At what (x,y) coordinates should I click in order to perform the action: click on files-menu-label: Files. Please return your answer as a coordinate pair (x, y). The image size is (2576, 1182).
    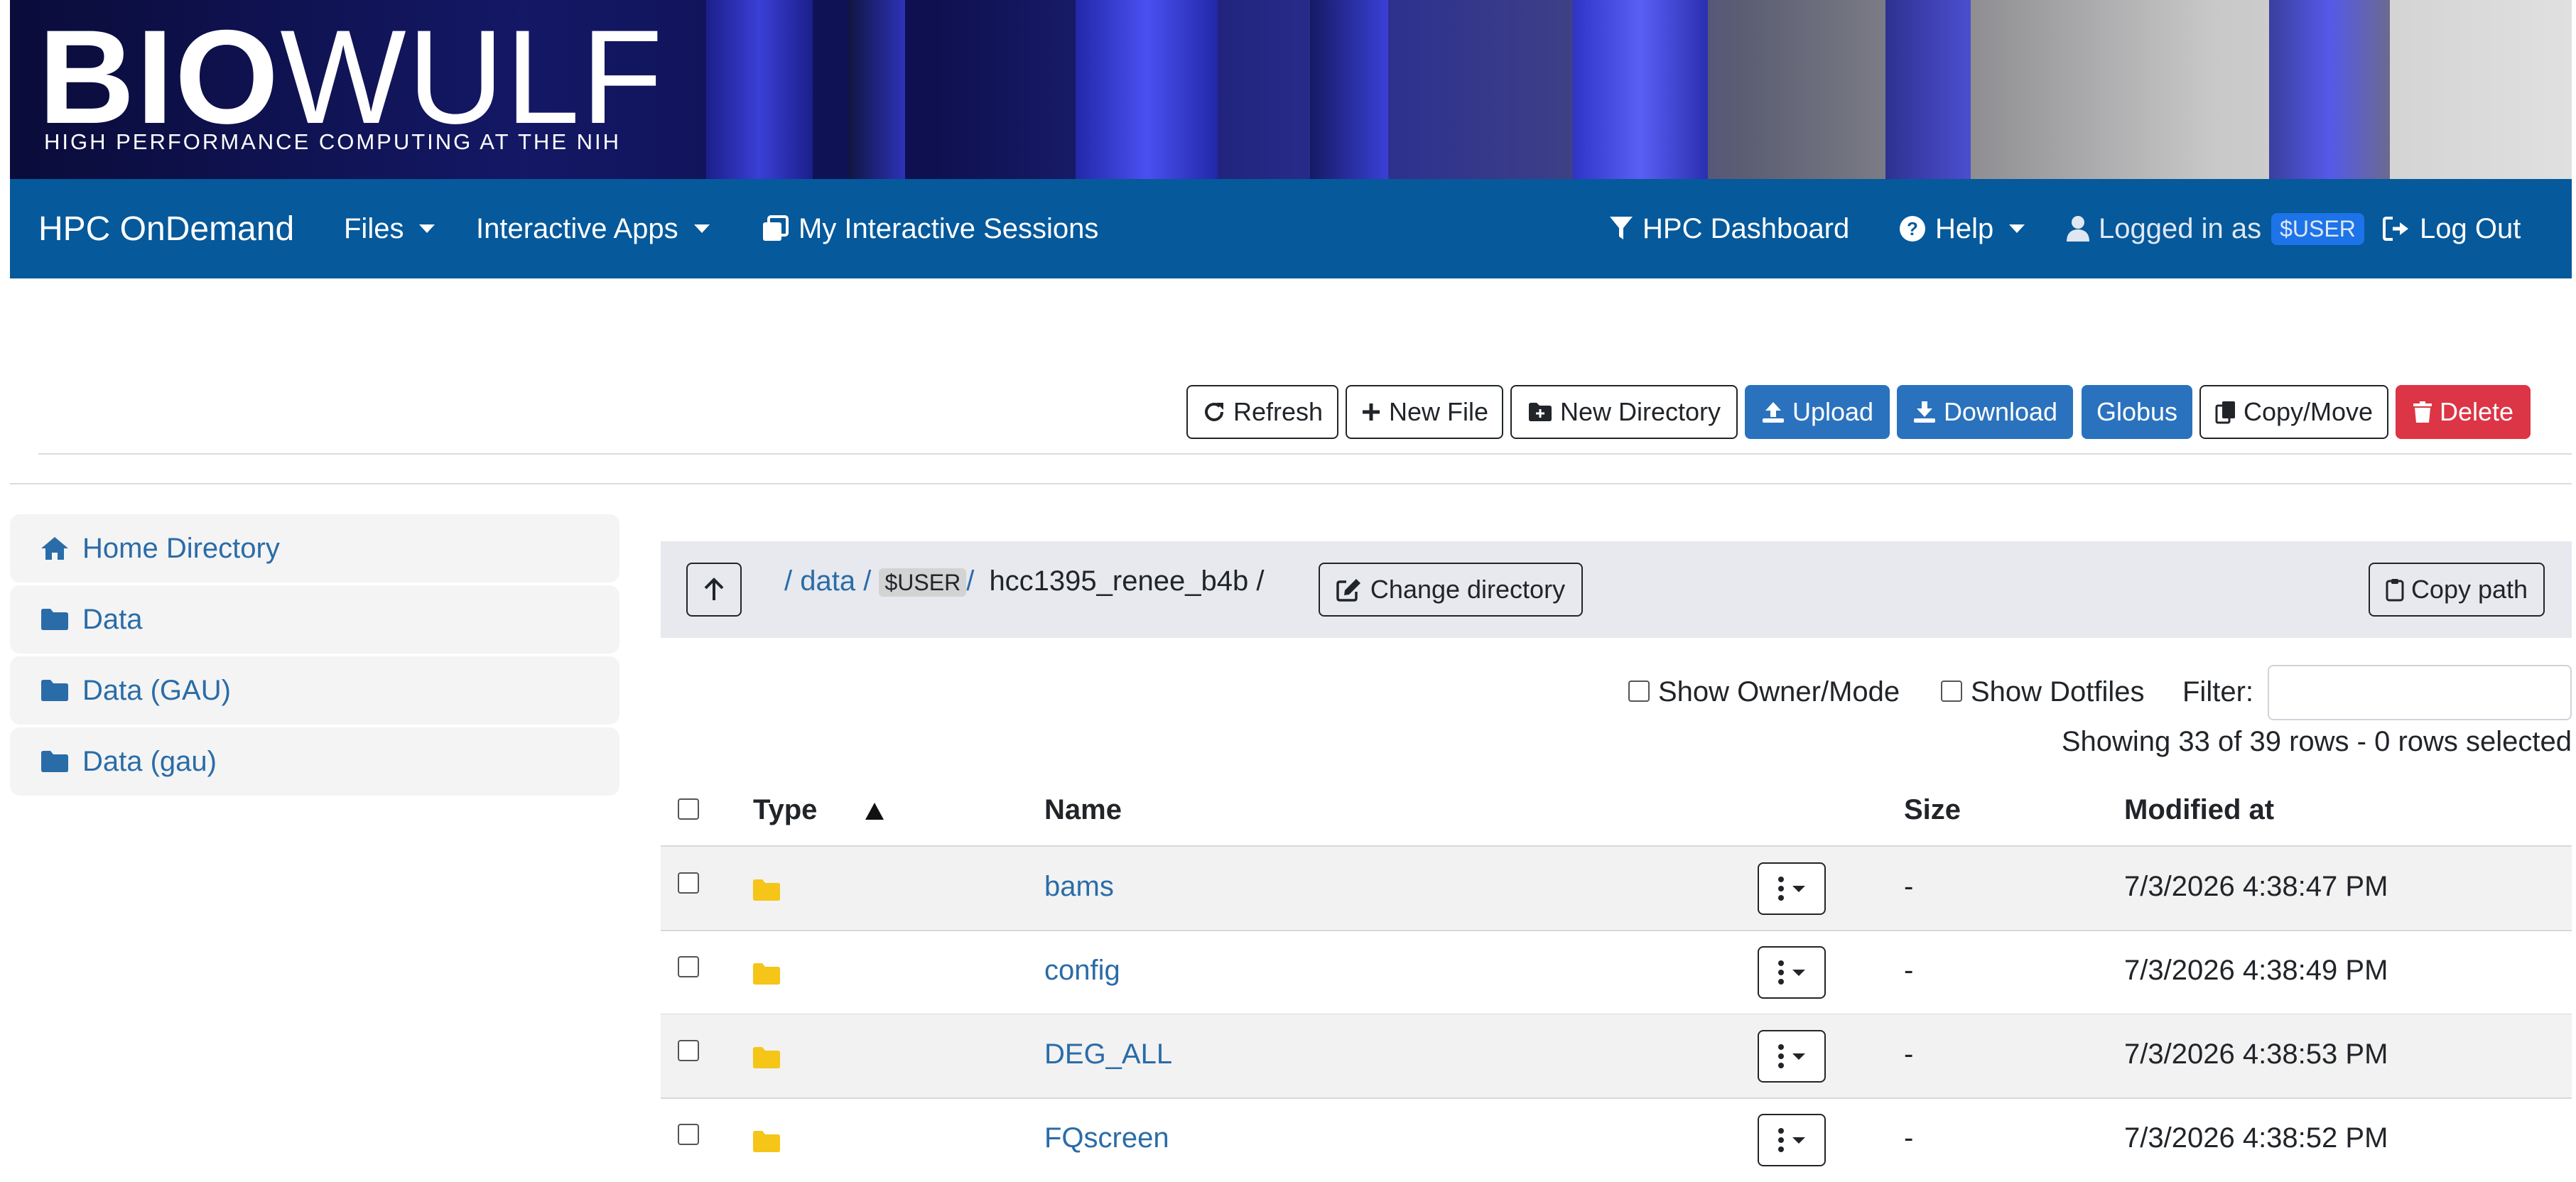
    Looking at the image, I should click on (374, 228).